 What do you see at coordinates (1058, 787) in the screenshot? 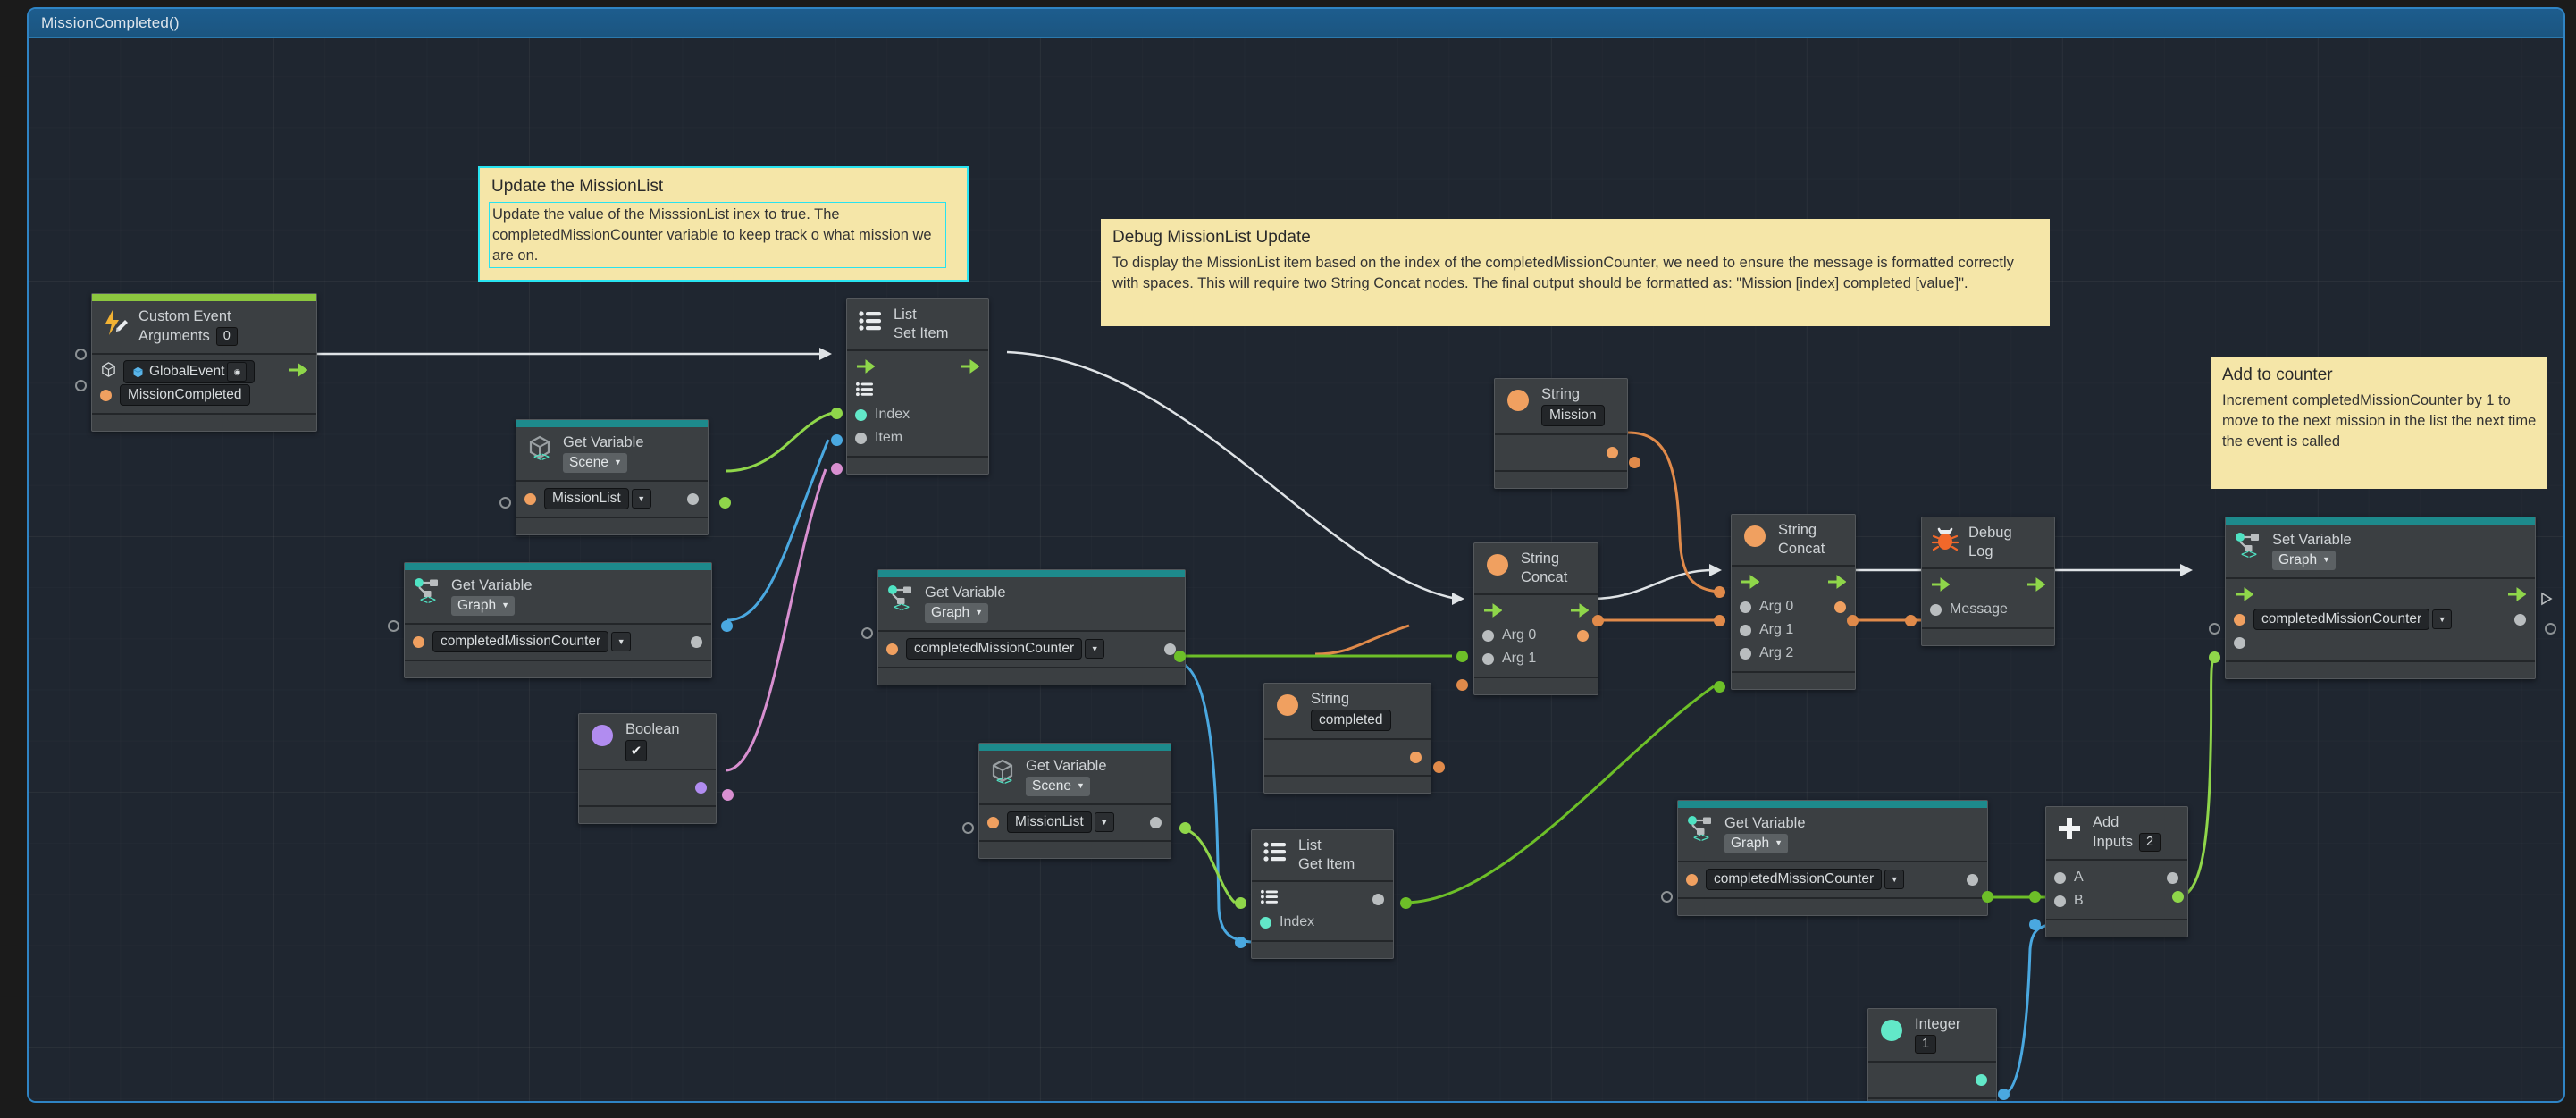
I see `variable-scope-dropdown: Scene ▼` at bounding box center [1058, 787].